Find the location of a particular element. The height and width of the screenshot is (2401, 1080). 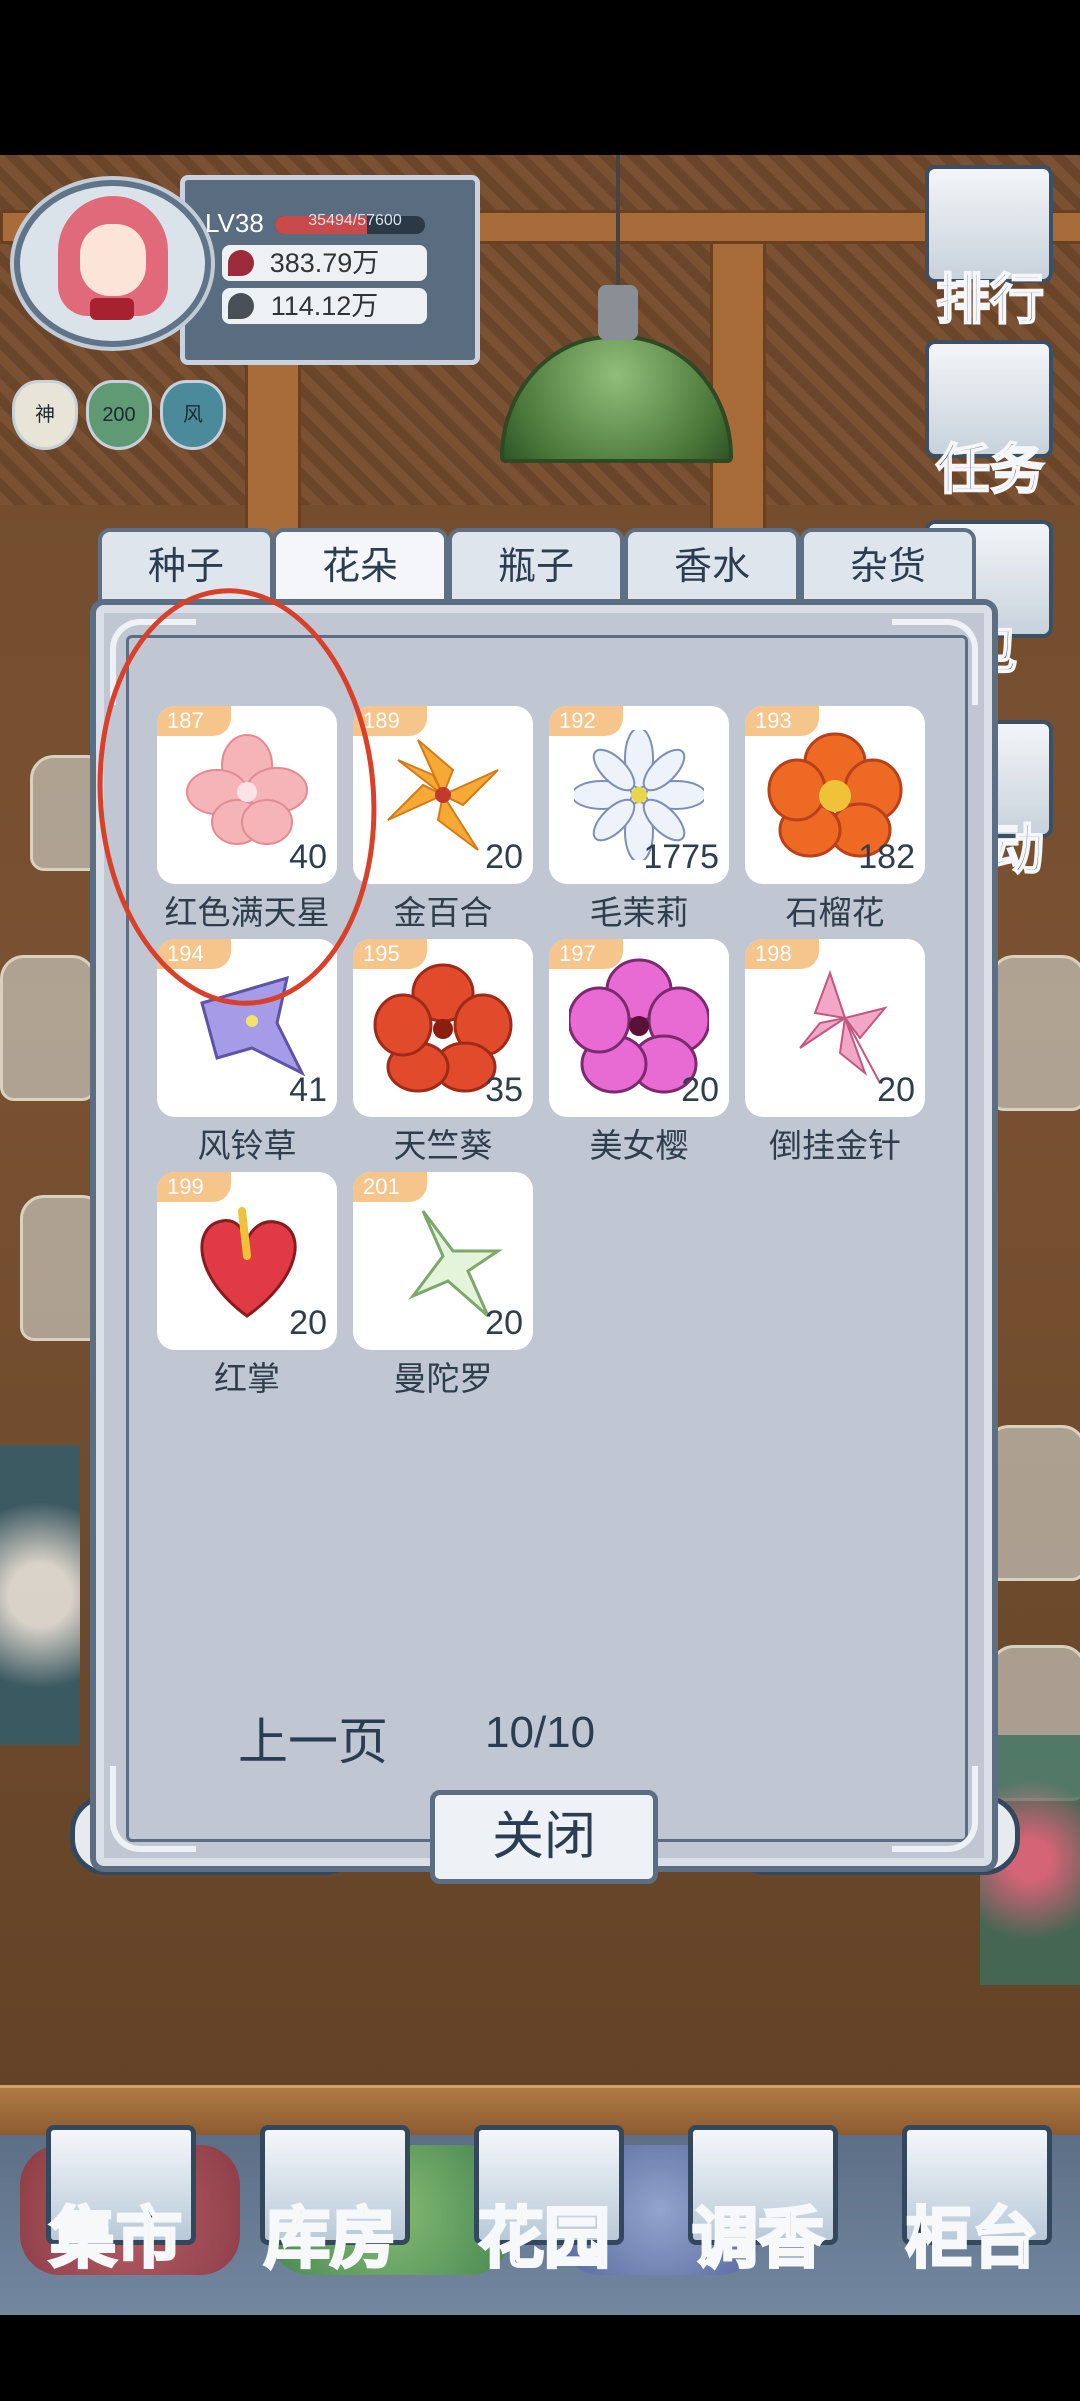

flower-item: 193 182 石榴花 is located at coordinates (835, 821).